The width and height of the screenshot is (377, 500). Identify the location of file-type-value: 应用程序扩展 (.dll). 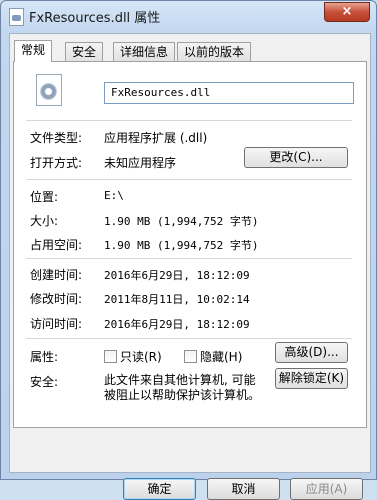
(156, 138).